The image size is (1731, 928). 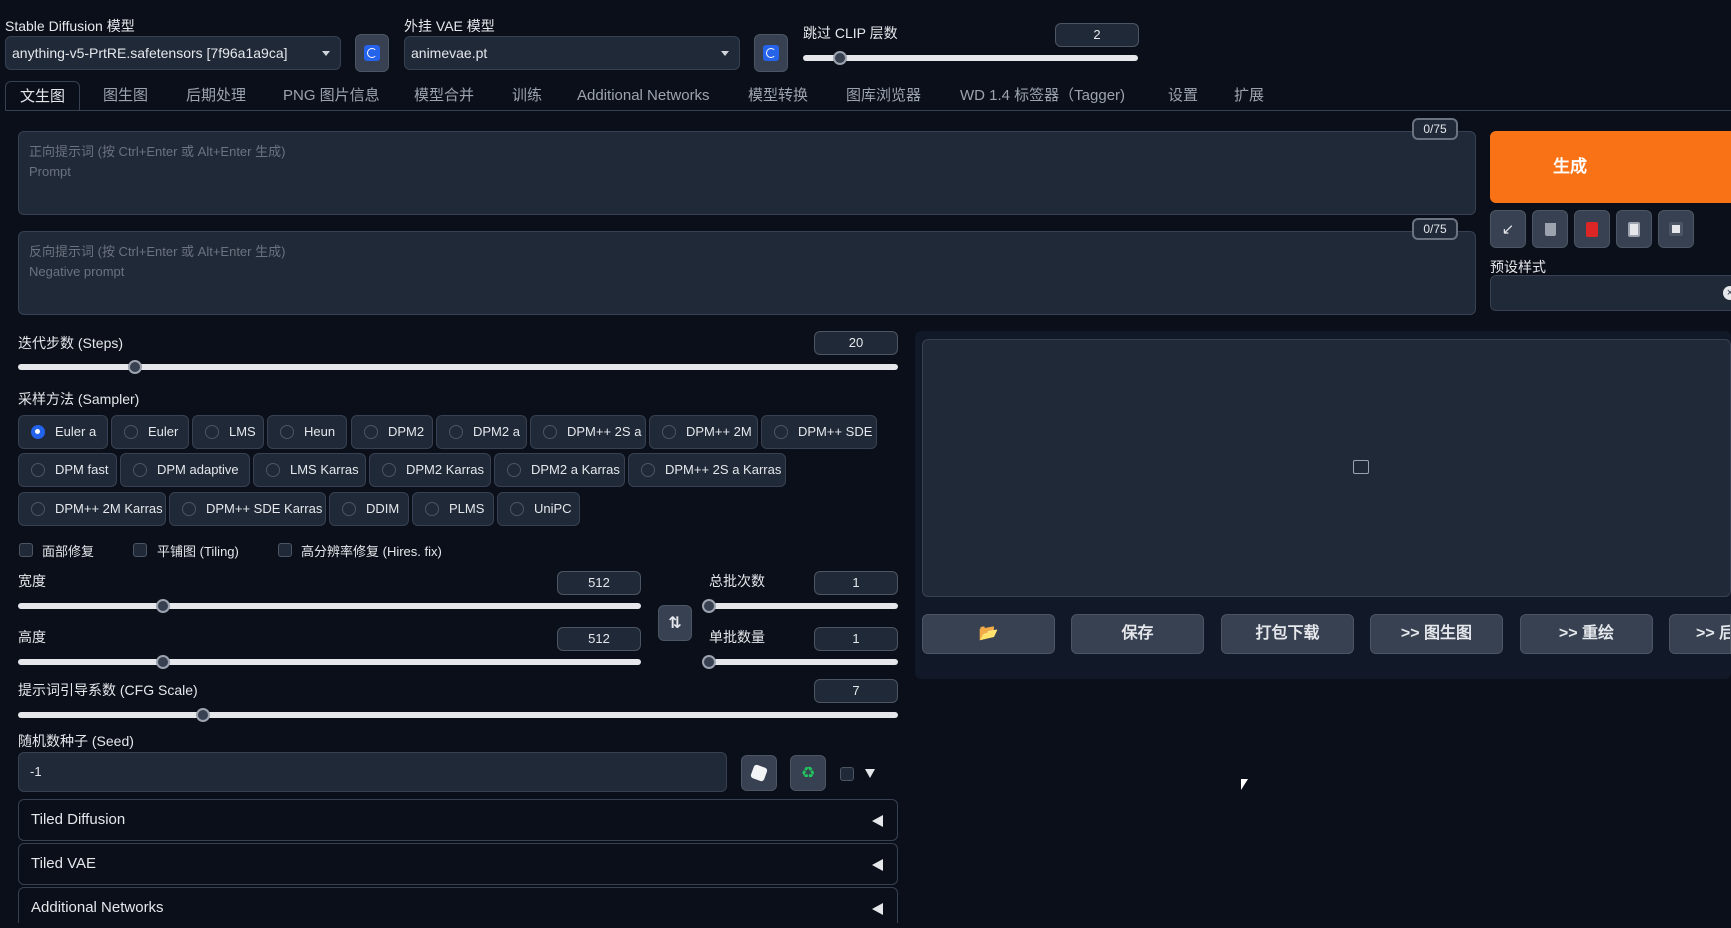 I want to click on arrow-icon: ↙, so click(x=1508, y=229).